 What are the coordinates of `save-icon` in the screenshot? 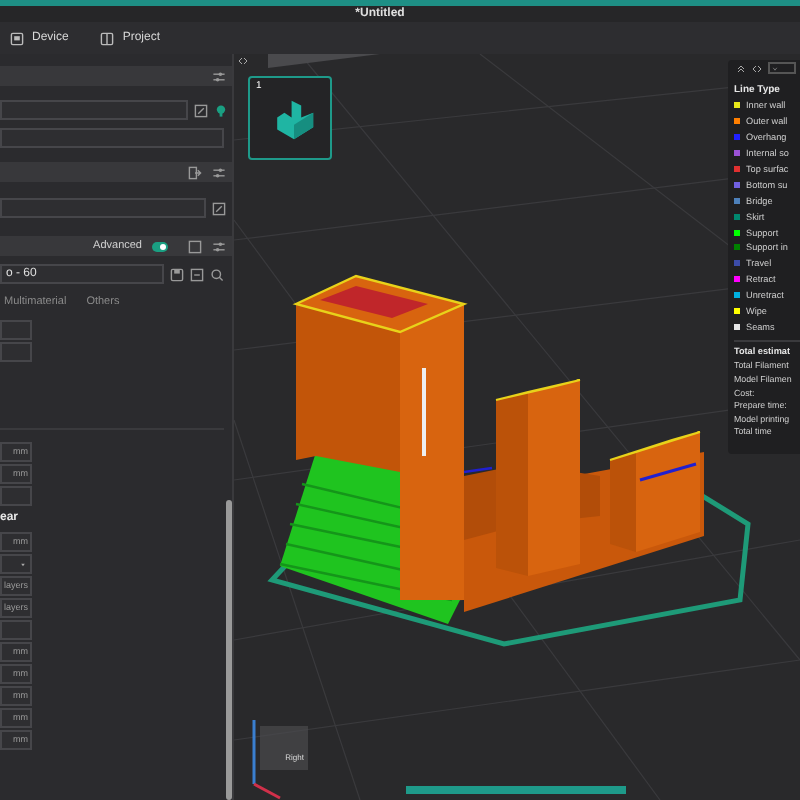 It's located at (177, 274).